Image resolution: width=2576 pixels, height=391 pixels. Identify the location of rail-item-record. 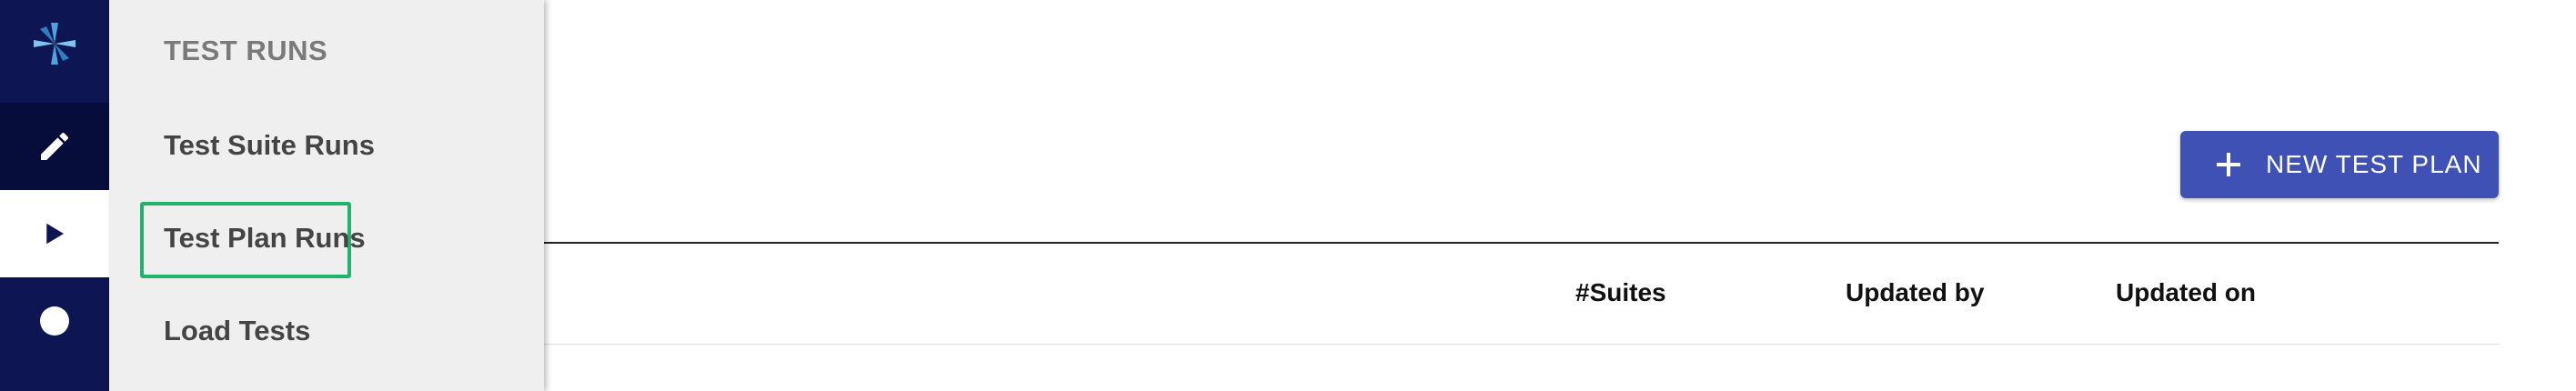
(54, 321).